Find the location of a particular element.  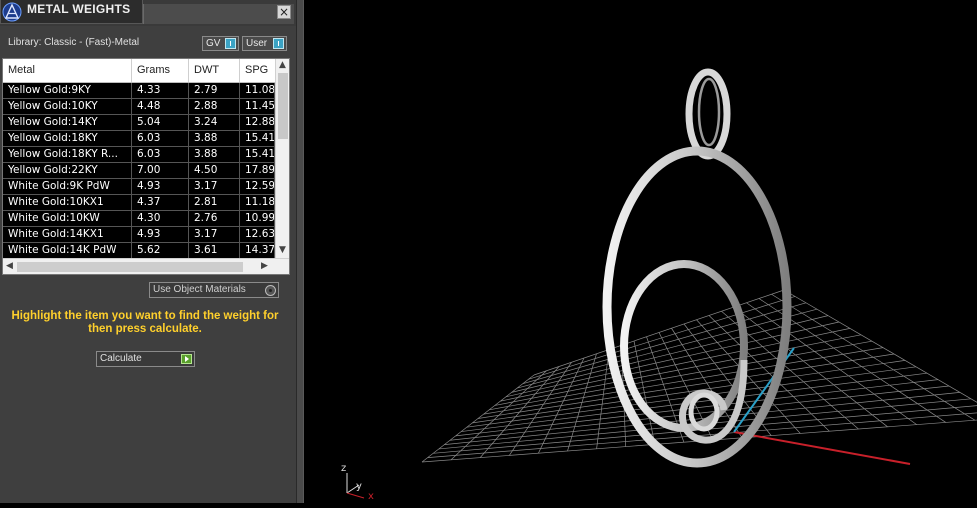

table-row: Yellow Gold:9KY 4.33 2.79 11.08 is located at coordinates (139, 91).